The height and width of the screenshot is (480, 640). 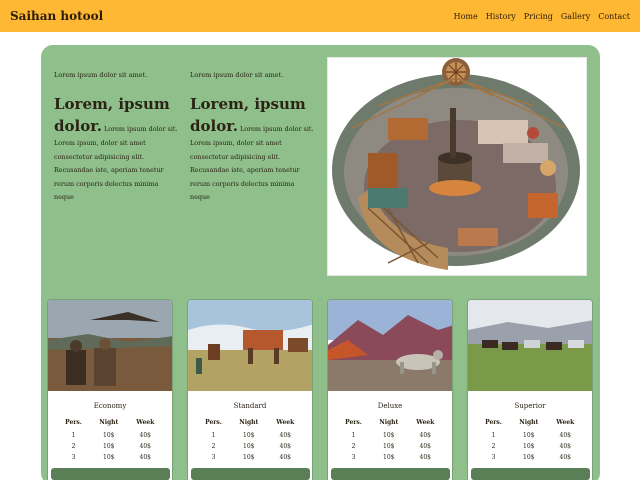 What do you see at coordinates (614, 16) in the screenshot?
I see `nav-link-contact: Contact` at bounding box center [614, 16].